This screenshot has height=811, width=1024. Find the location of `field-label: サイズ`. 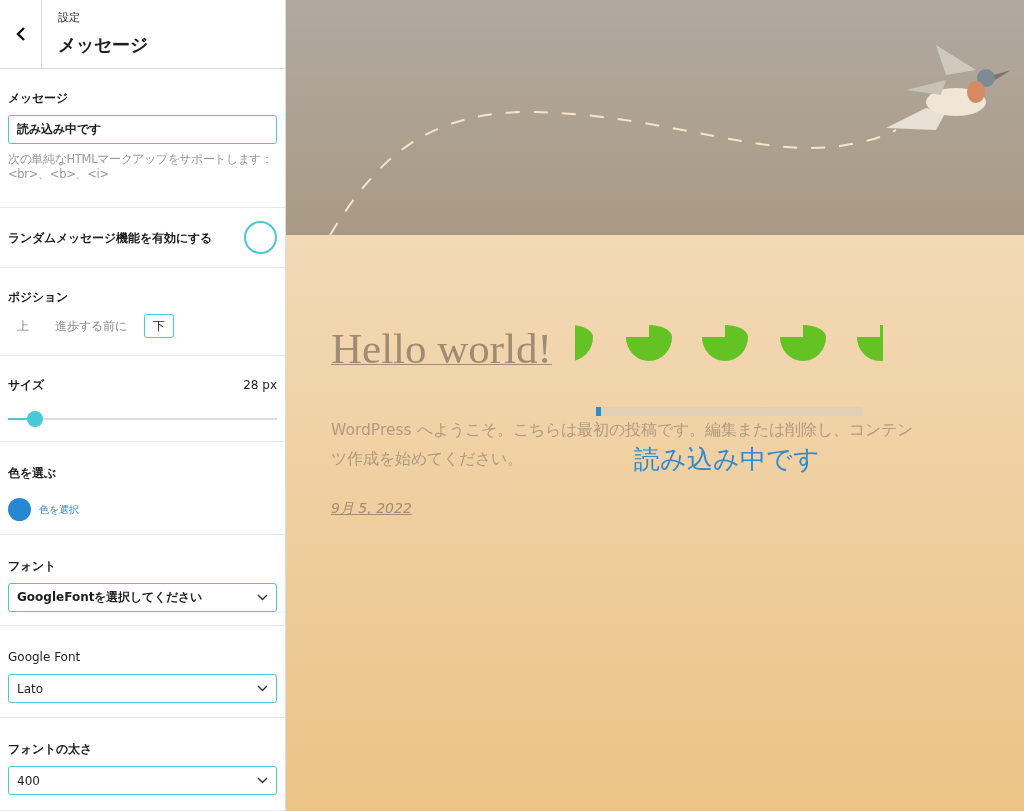

field-label: サイズ is located at coordinates (26, 386).